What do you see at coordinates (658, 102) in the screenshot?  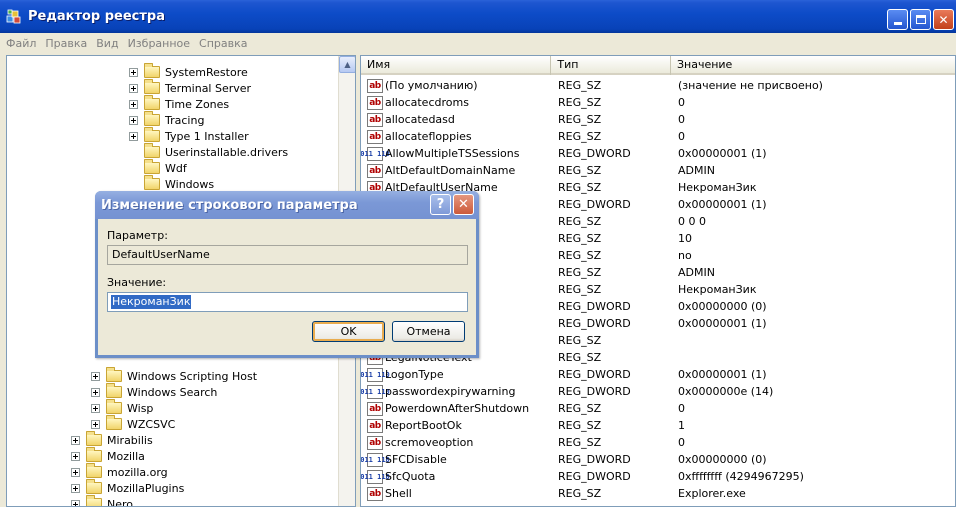 I see `list-row: ab allocatecdroms REG_SZ 0` at bounding box center [658, 102].